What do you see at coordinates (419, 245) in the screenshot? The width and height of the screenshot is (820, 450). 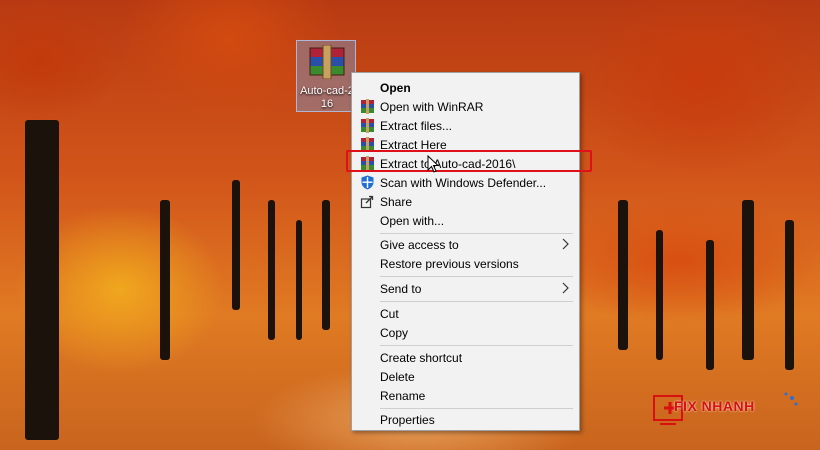 I see `menu-item-label: Give access to` at bounding box center [419, 245].